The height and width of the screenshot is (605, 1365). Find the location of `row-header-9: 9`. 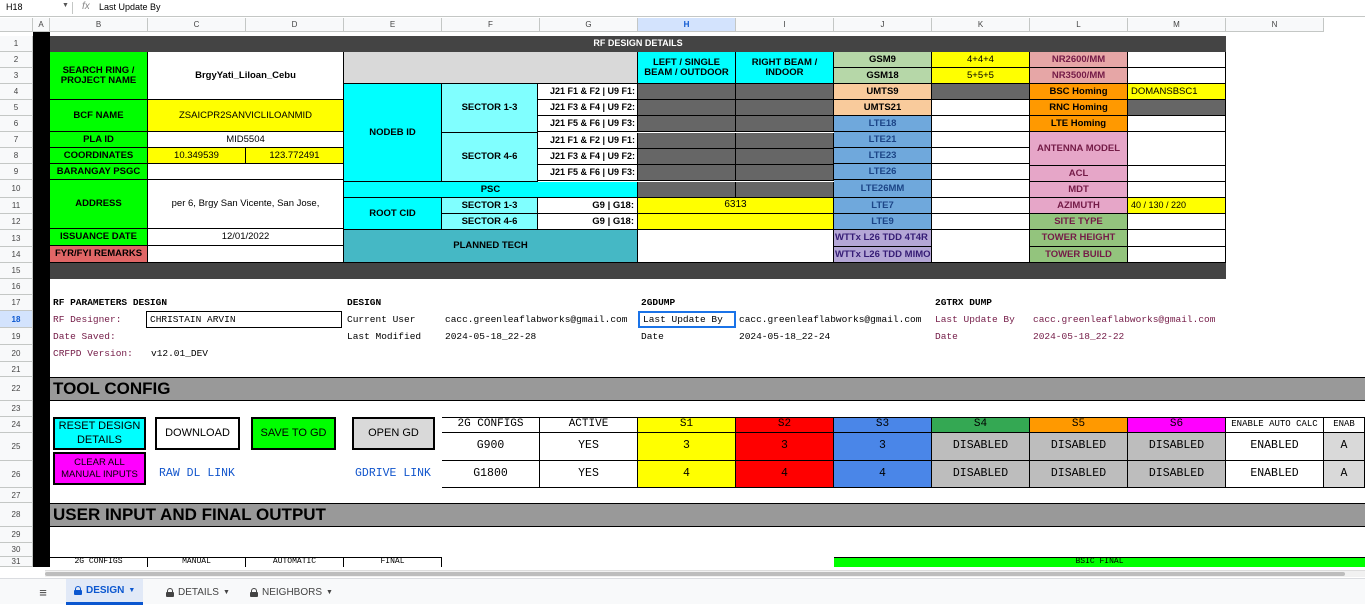

row-header-9: 9 is located at coordinates (16, 172).